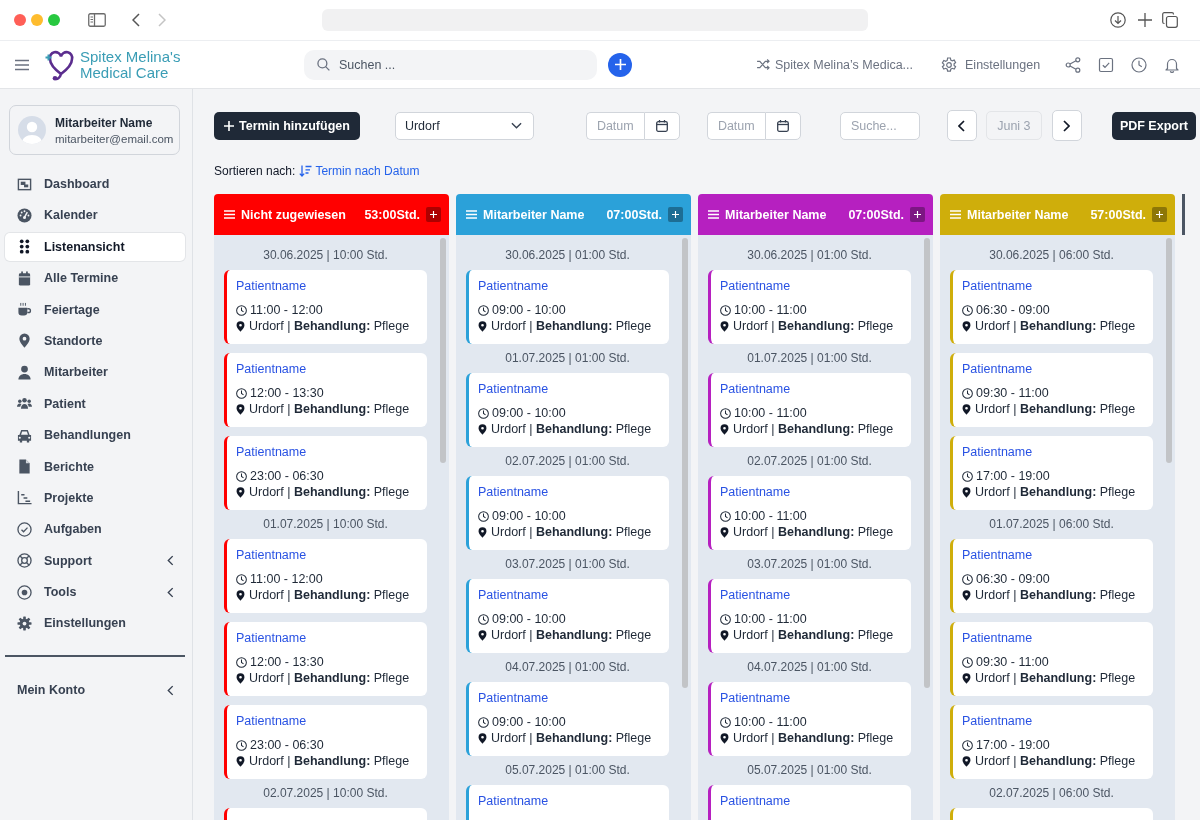 Image resolution: width=1200 pixels, height=820 pixels. I want to click on nav-item: Feiertage, so click(95, 309).